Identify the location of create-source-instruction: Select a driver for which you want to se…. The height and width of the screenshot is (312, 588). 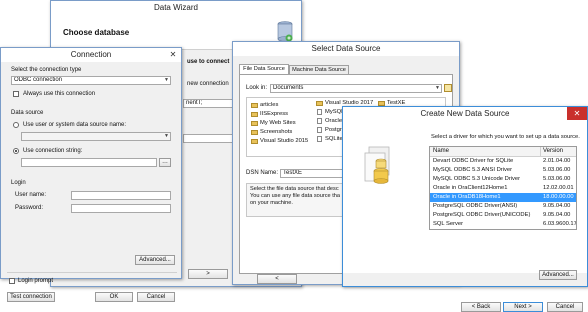
(505, 137).